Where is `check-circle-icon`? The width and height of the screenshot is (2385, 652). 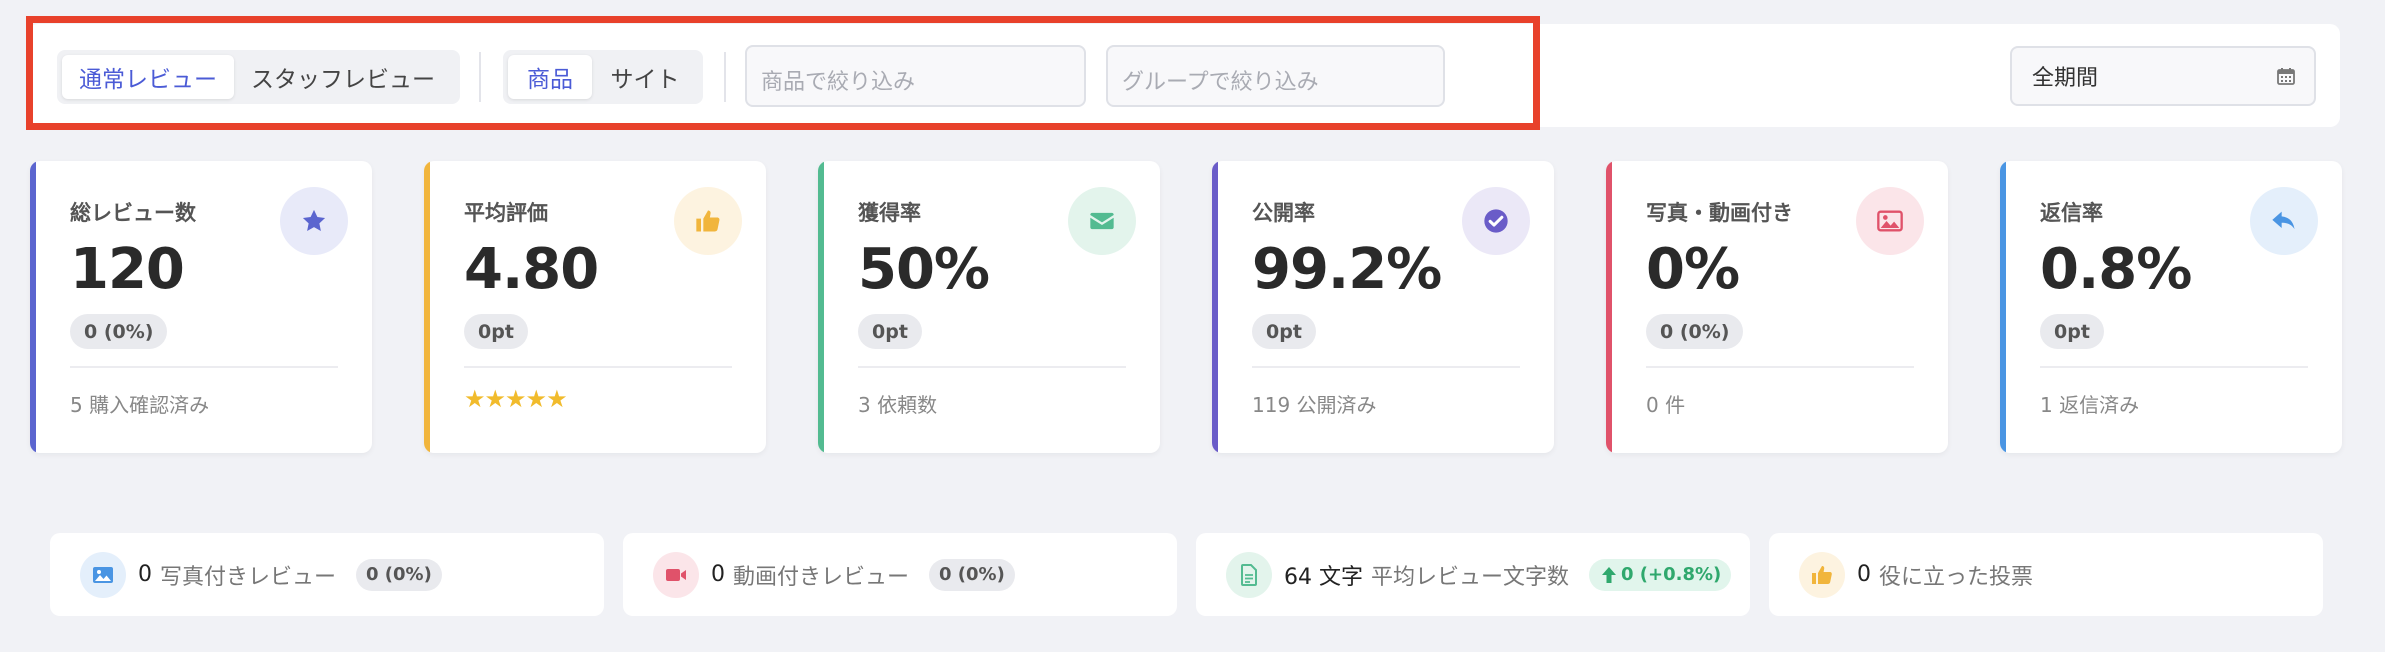 check-circle-icon is located at coordinates (1496, 221).